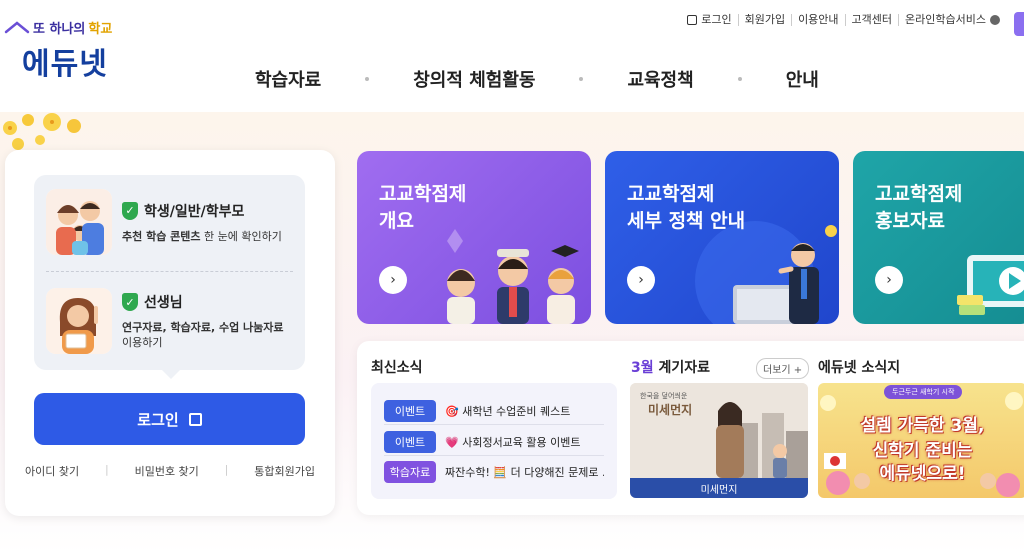 This screenshot has height=553, width=1024. What do you see at coordinates (203, 327) in the screenshot?
I see `teacher-desc-bold: 연구자료, 학습자료, 수업 나눔자료` at bounding box center [203, 327].